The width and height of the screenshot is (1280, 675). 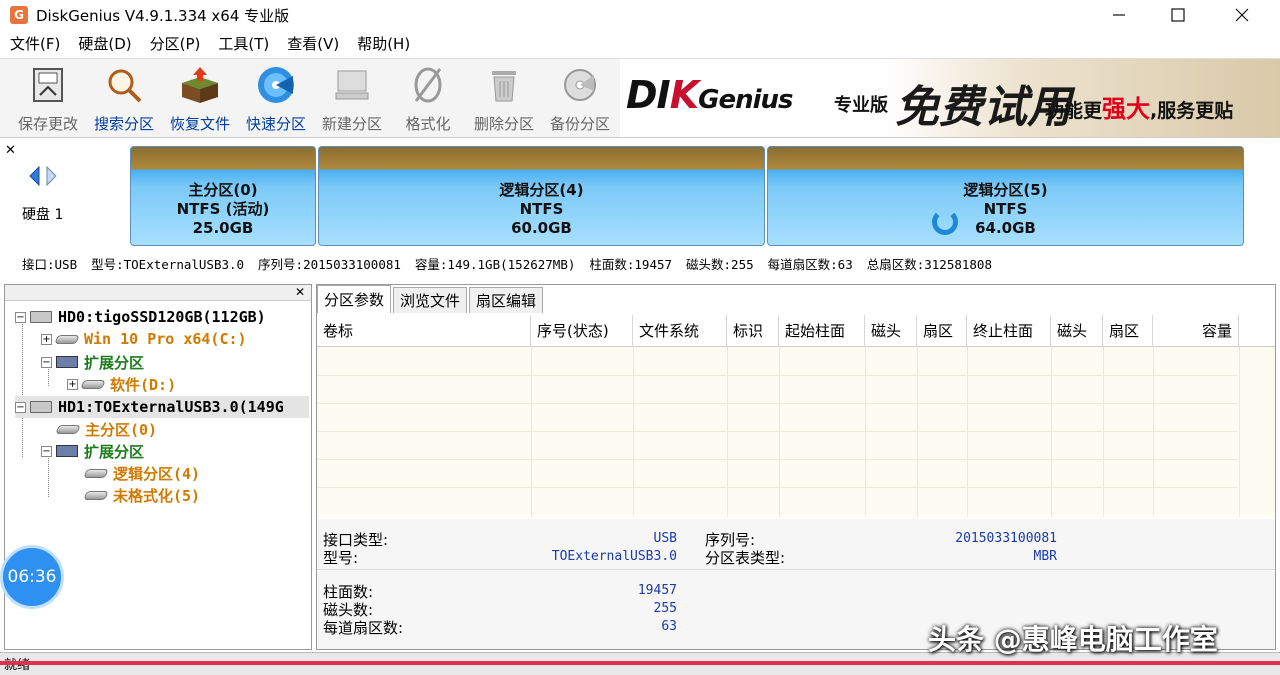 What do you see at coordinates (640, 663) in the screenshot?
I see `video-progress-bar` at bounding box center [640, 663].